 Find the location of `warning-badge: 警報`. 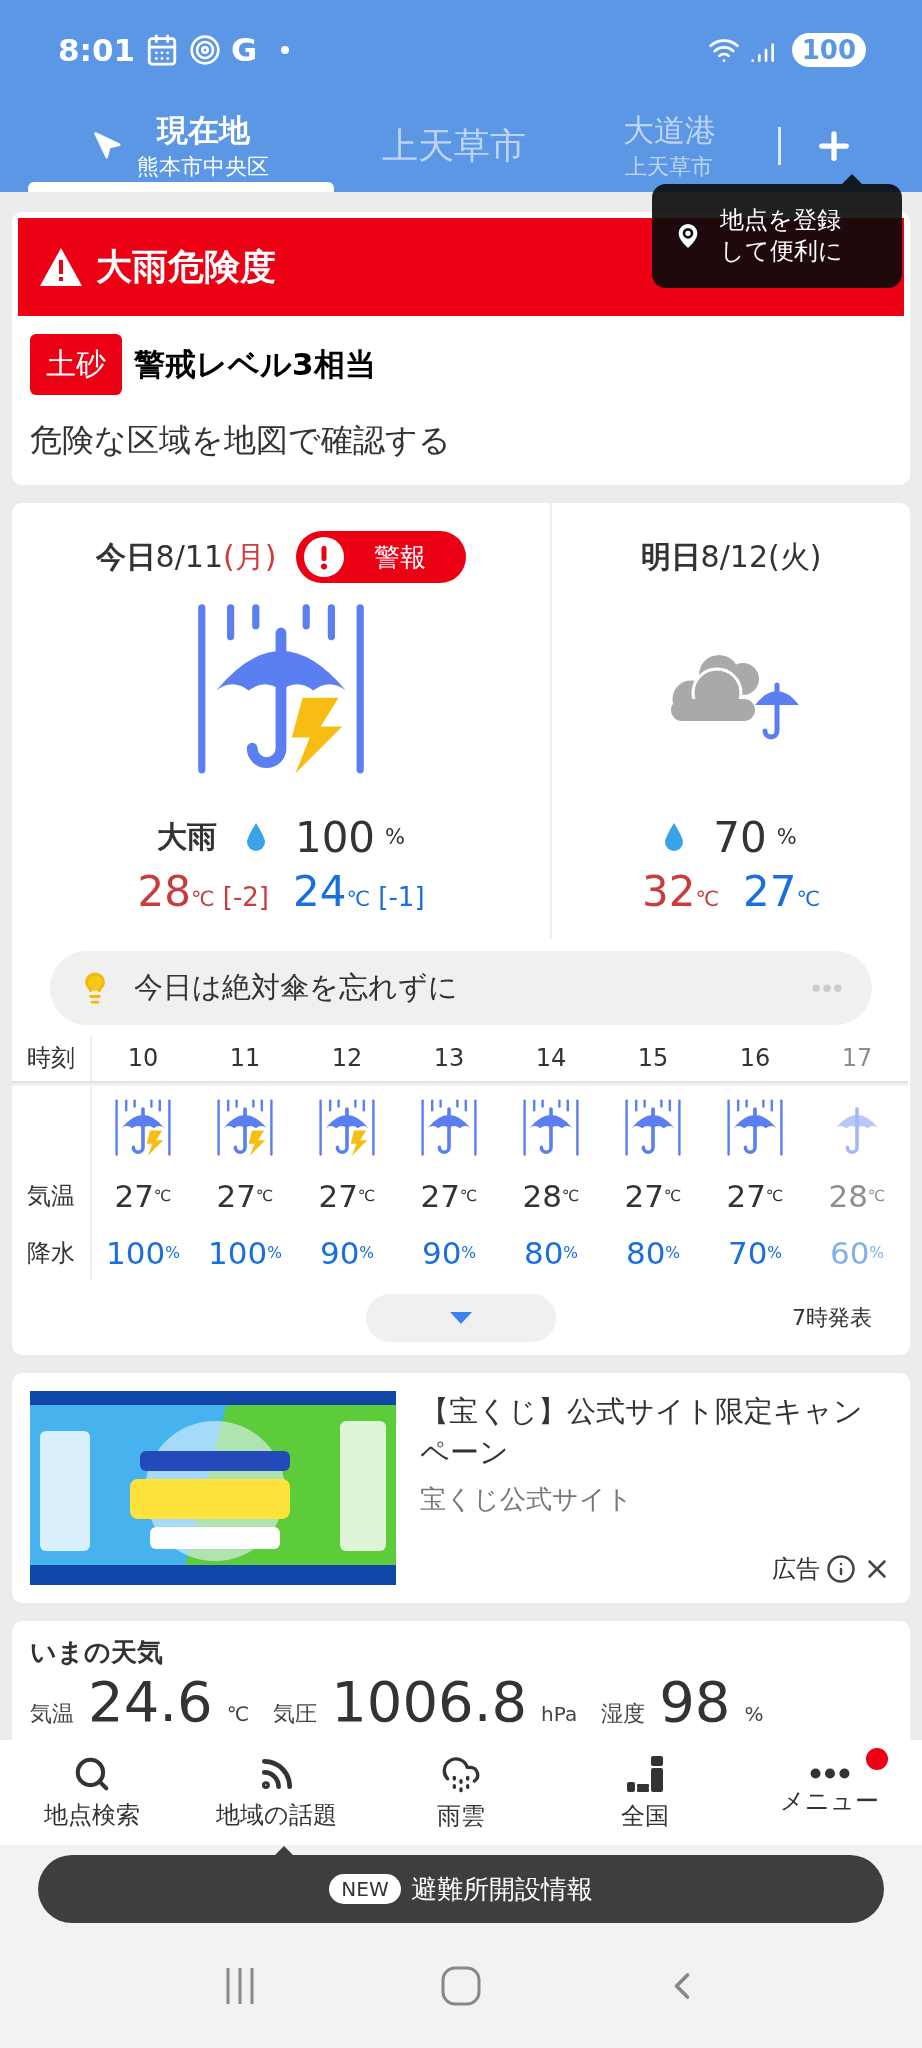

warning-badge: 警報 is located at coordinates (381, 557).